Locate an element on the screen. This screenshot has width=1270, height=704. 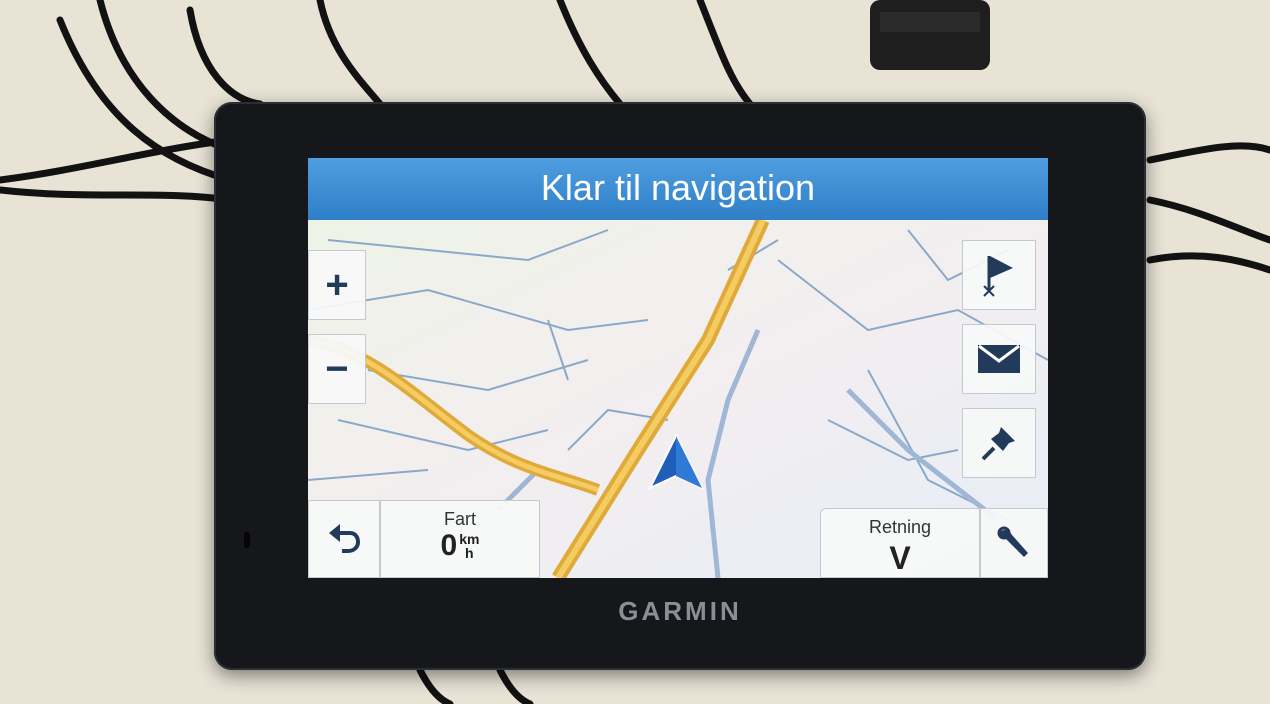
back-arrow-icon is located at coordinates (345, 538).